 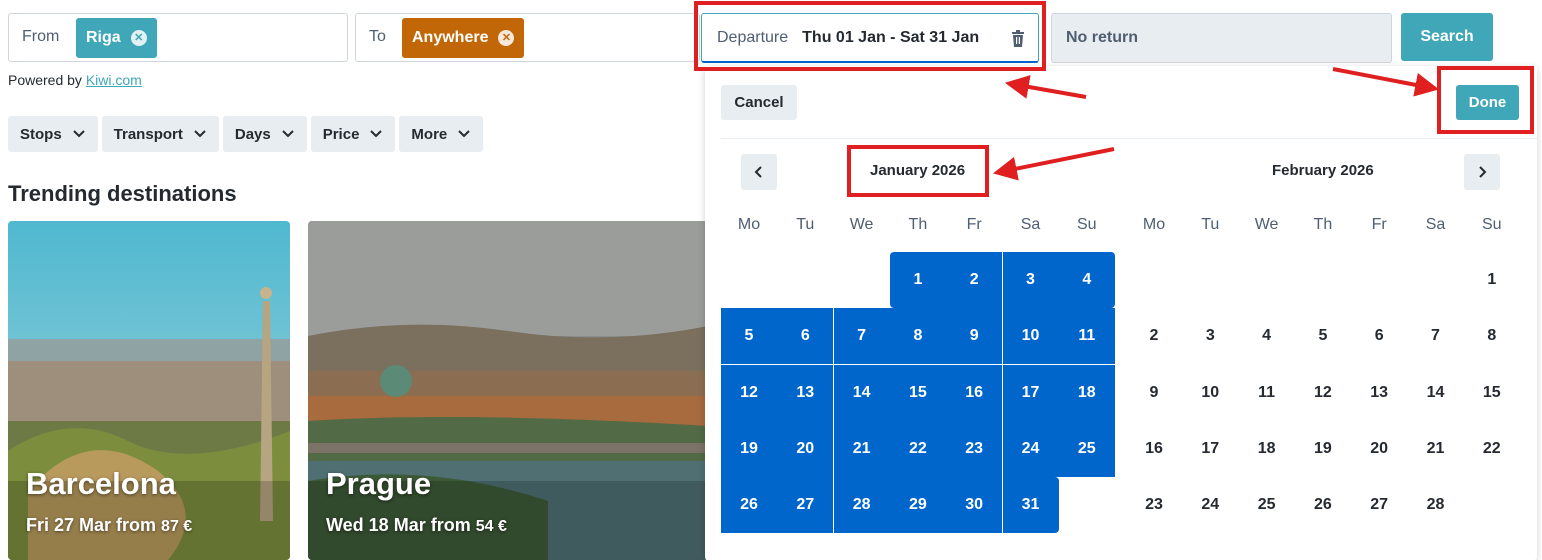 I want to click on to-chip-anywhere: Anywhere ✕, so click(x=463, y=38).